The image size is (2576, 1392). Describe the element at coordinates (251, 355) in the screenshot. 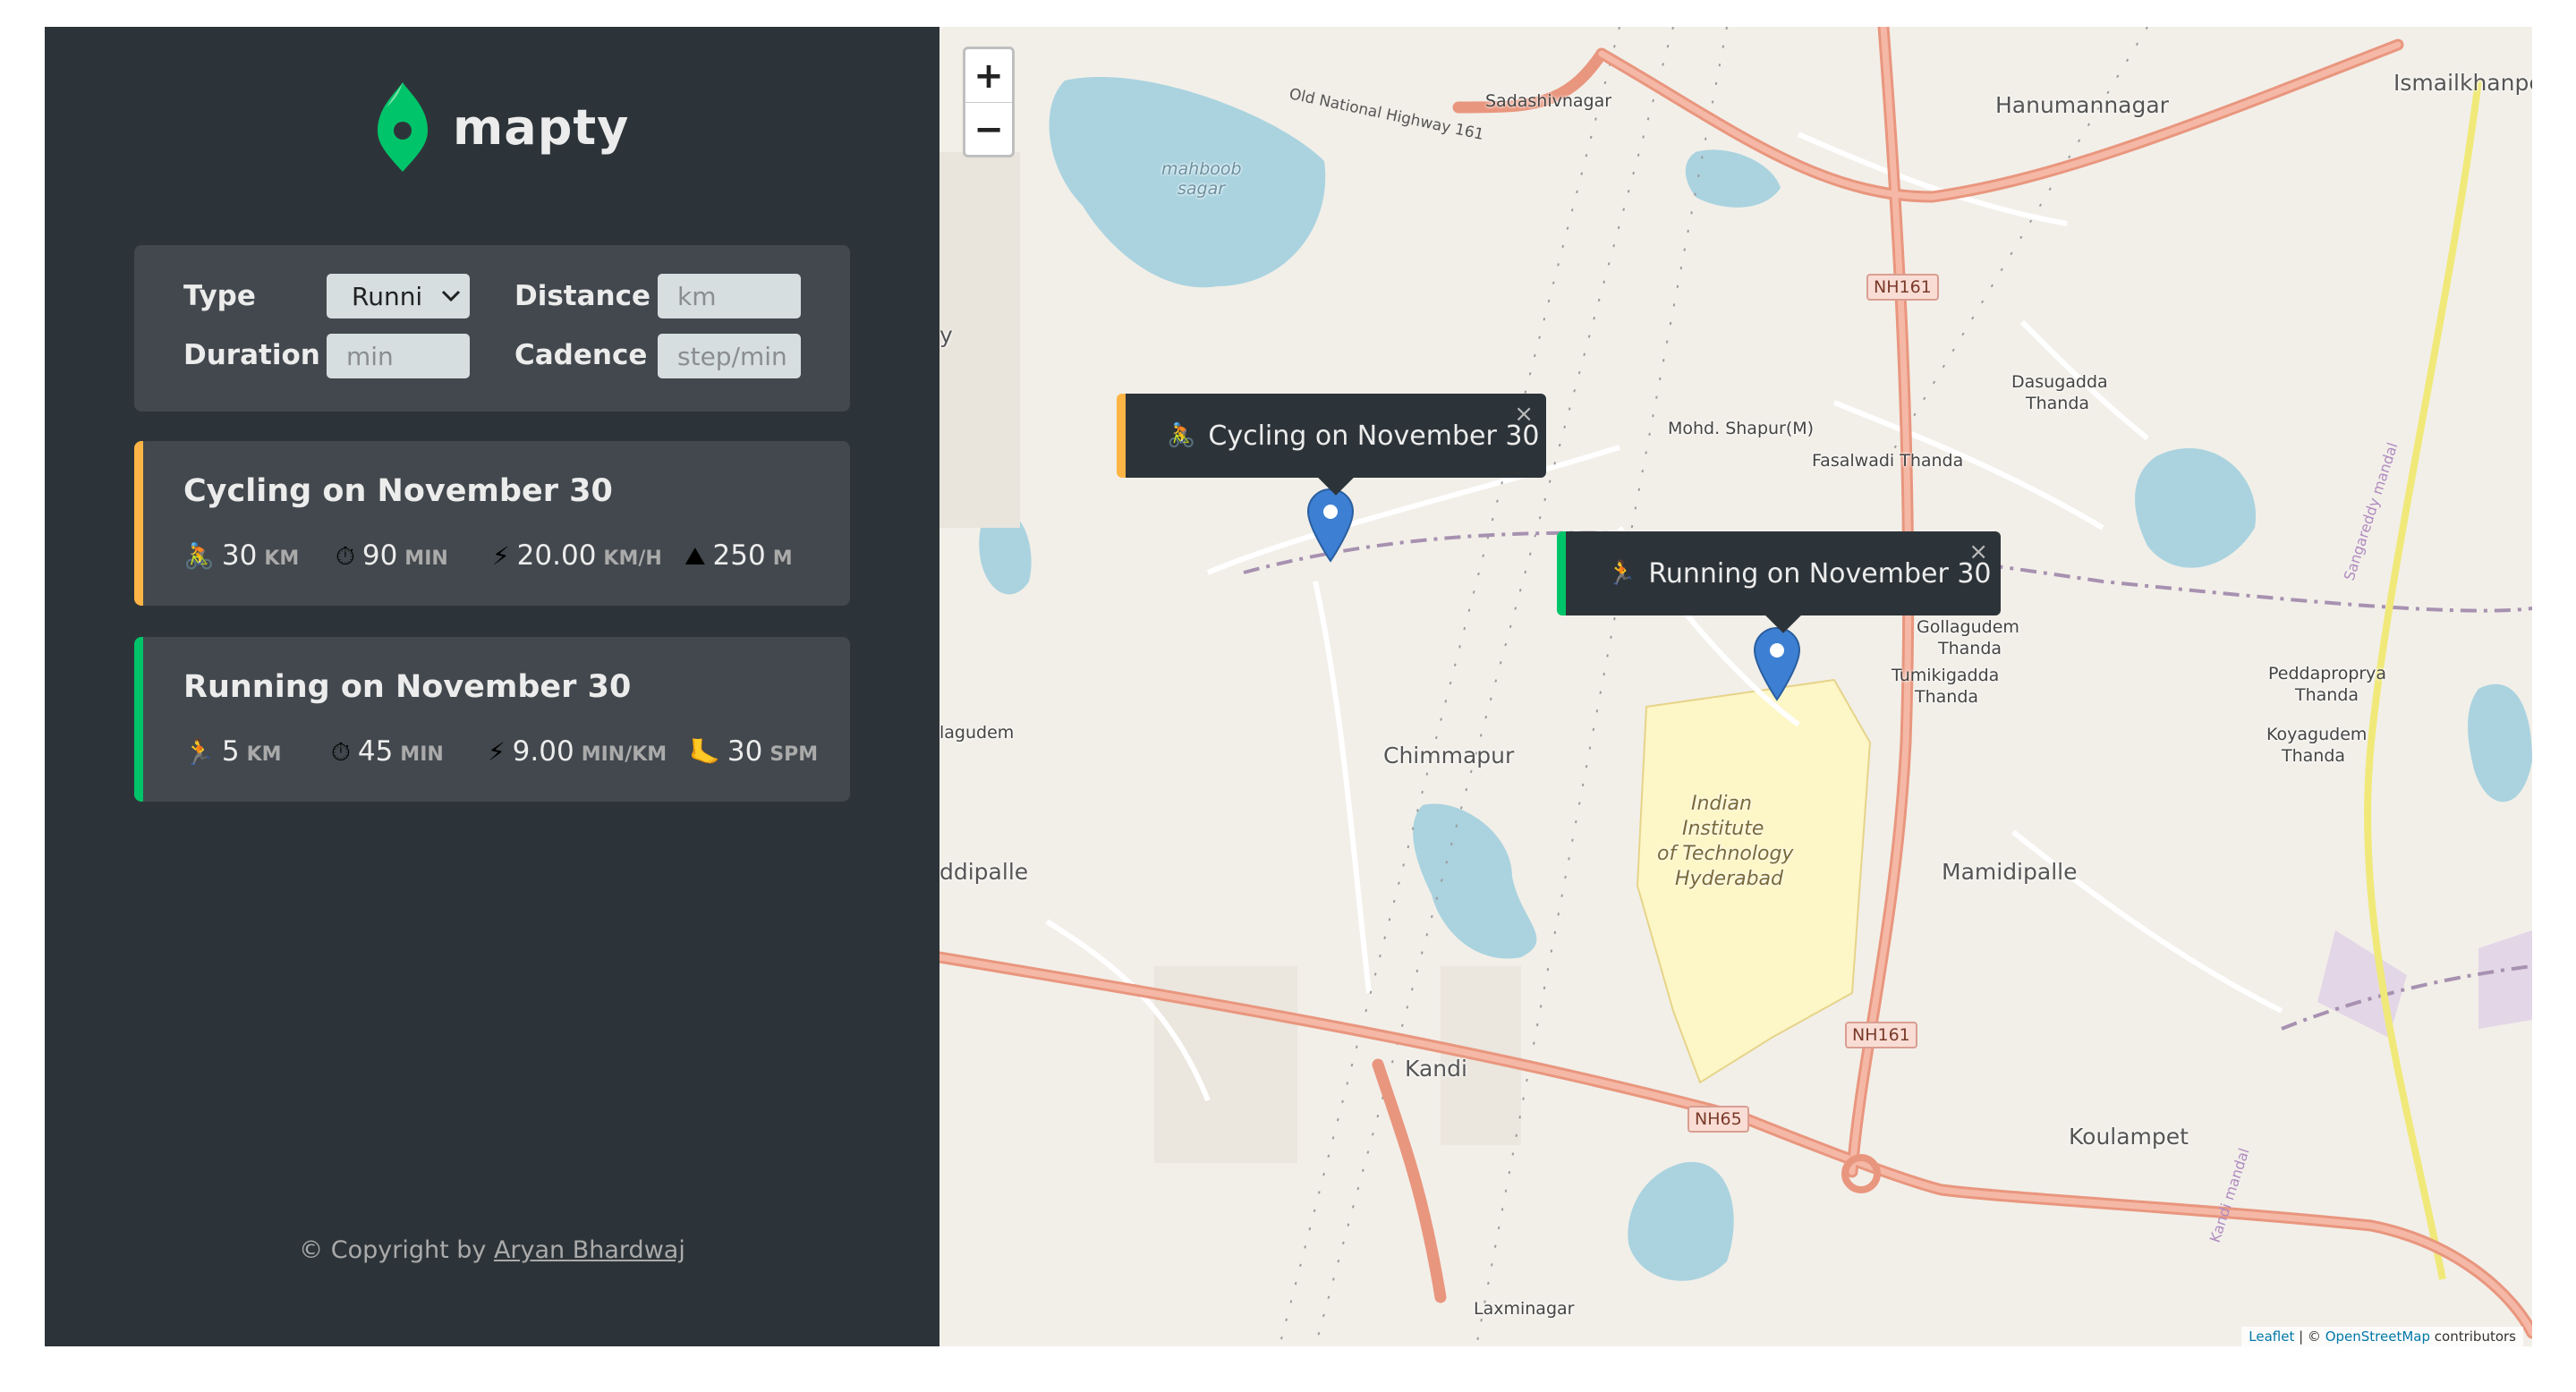

I see `duration-label: Duration` at that location.